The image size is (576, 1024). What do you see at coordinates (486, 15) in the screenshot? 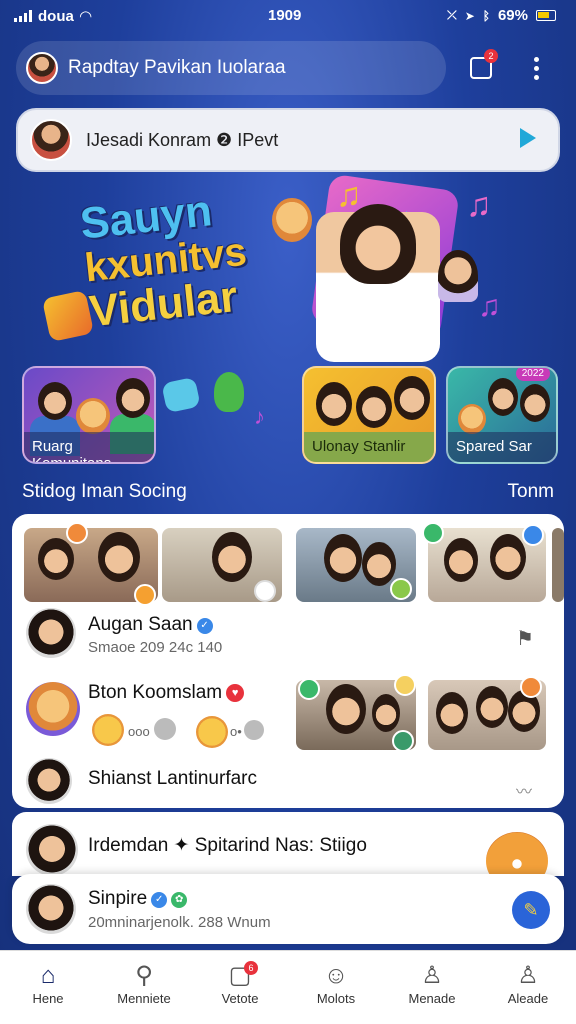
I see `bluetooth-icon: ᛒ` at bounding box center [486, 15].